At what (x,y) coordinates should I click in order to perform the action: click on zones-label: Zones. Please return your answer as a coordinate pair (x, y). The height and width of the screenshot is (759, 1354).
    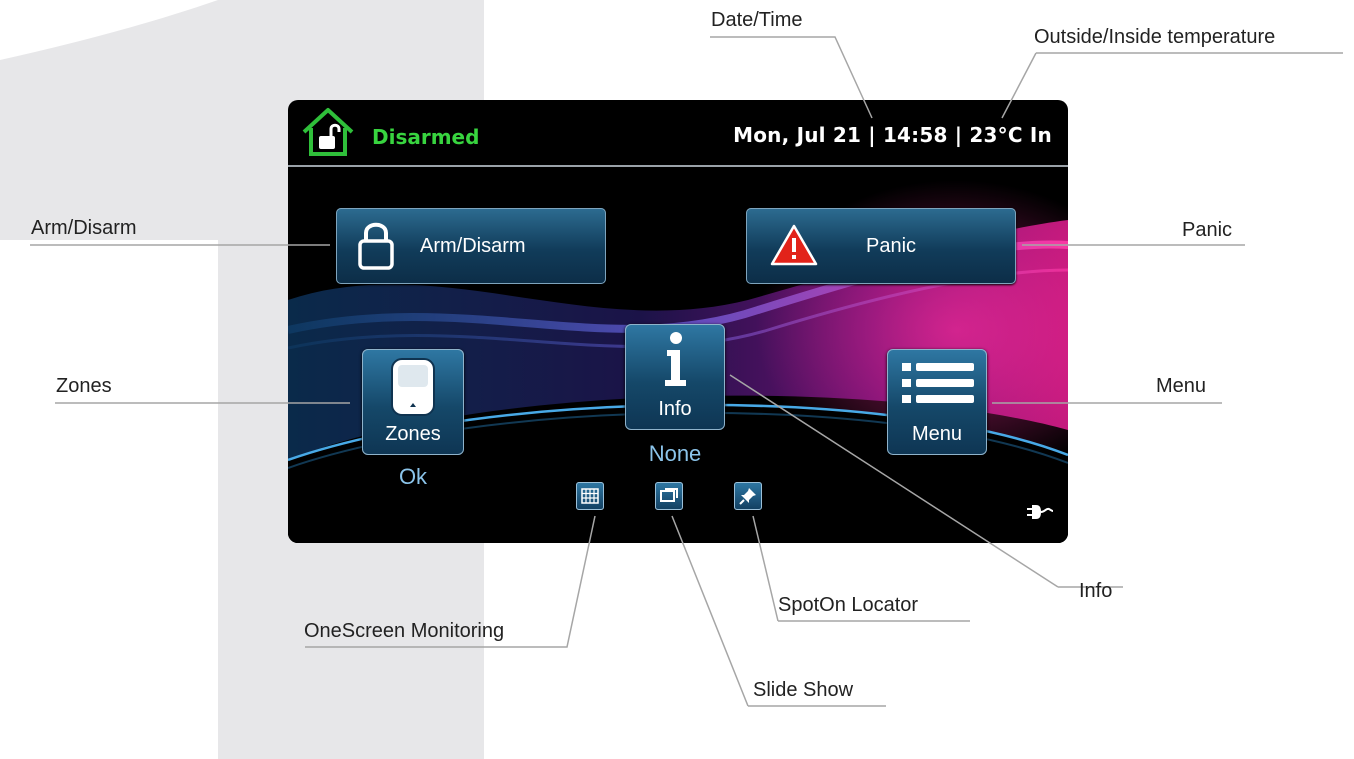
    Looking at the image, I should click on (413, 434).